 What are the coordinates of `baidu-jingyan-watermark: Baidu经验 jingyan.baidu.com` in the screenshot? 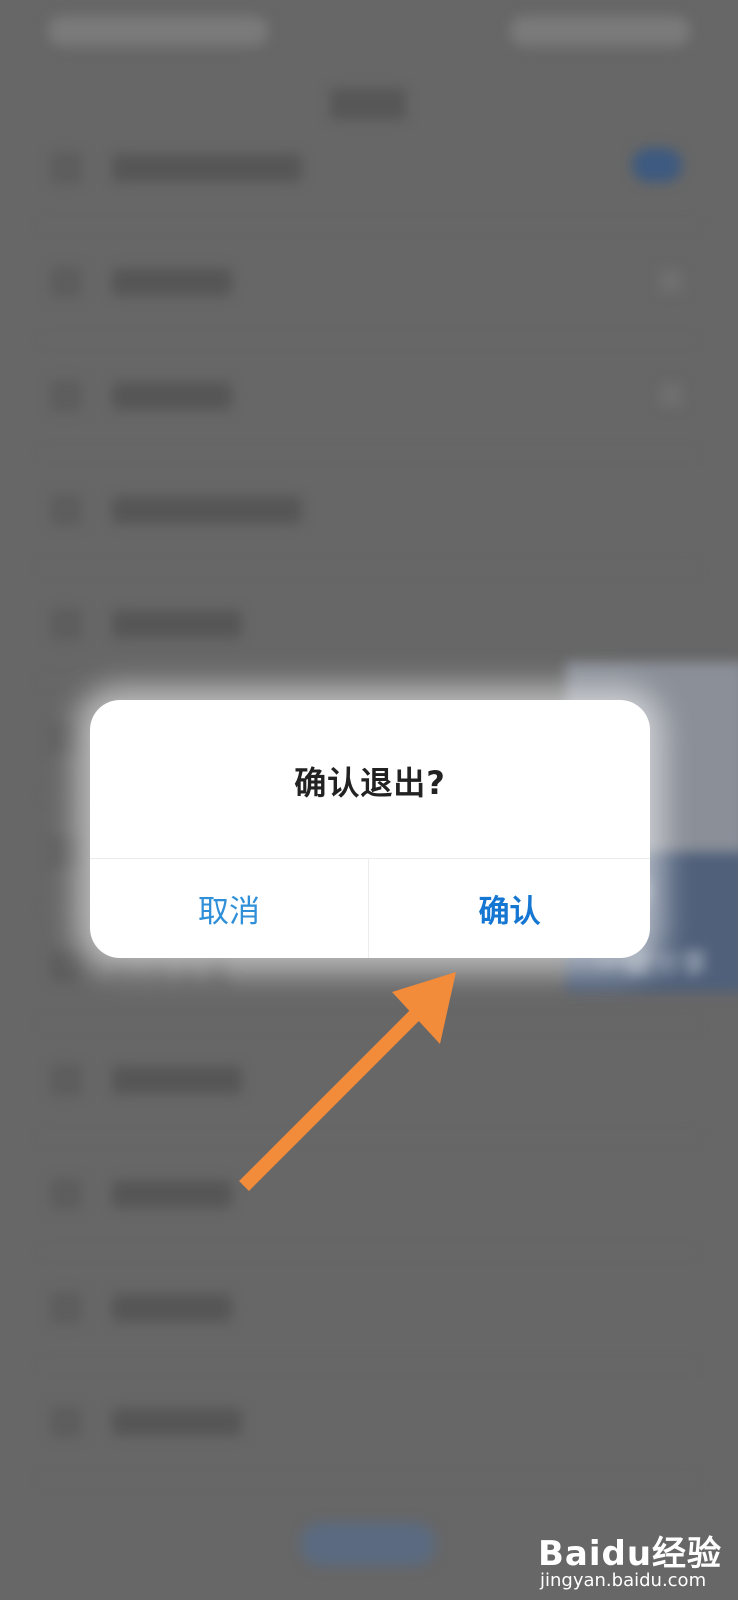 It's located at (629, 1559).